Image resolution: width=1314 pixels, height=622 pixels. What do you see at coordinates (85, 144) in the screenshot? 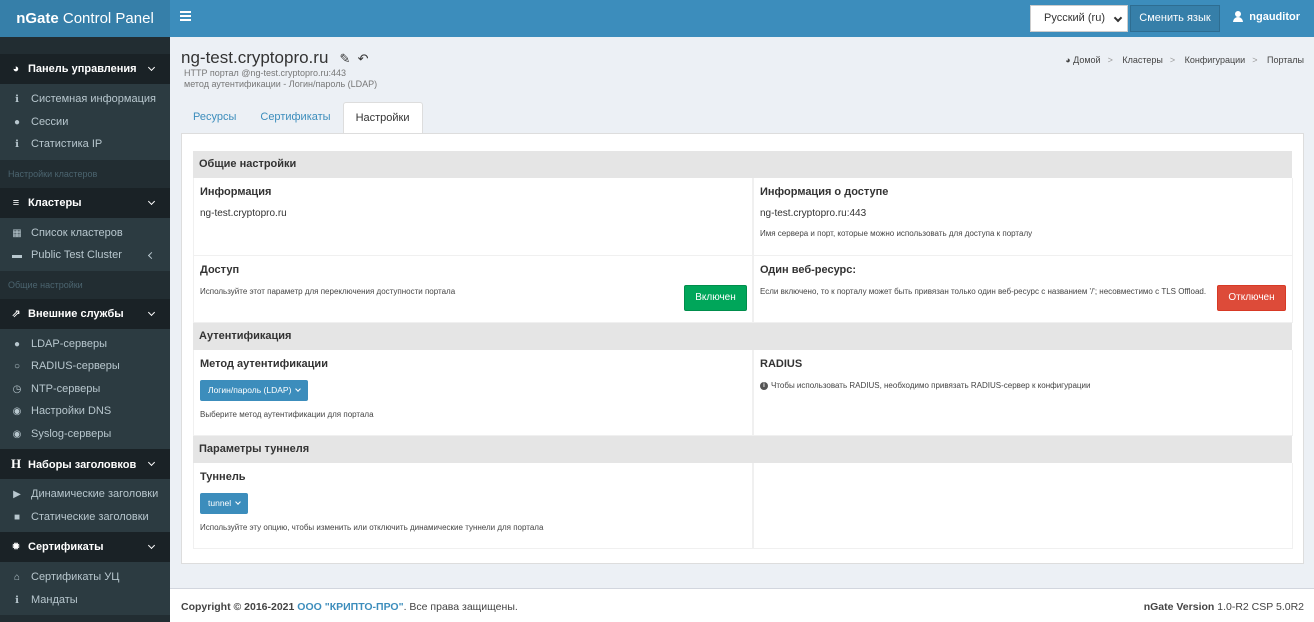
I see `sidebar-item-ip-stats: ℹ Статистика IP` at bounding box center [85, 144].